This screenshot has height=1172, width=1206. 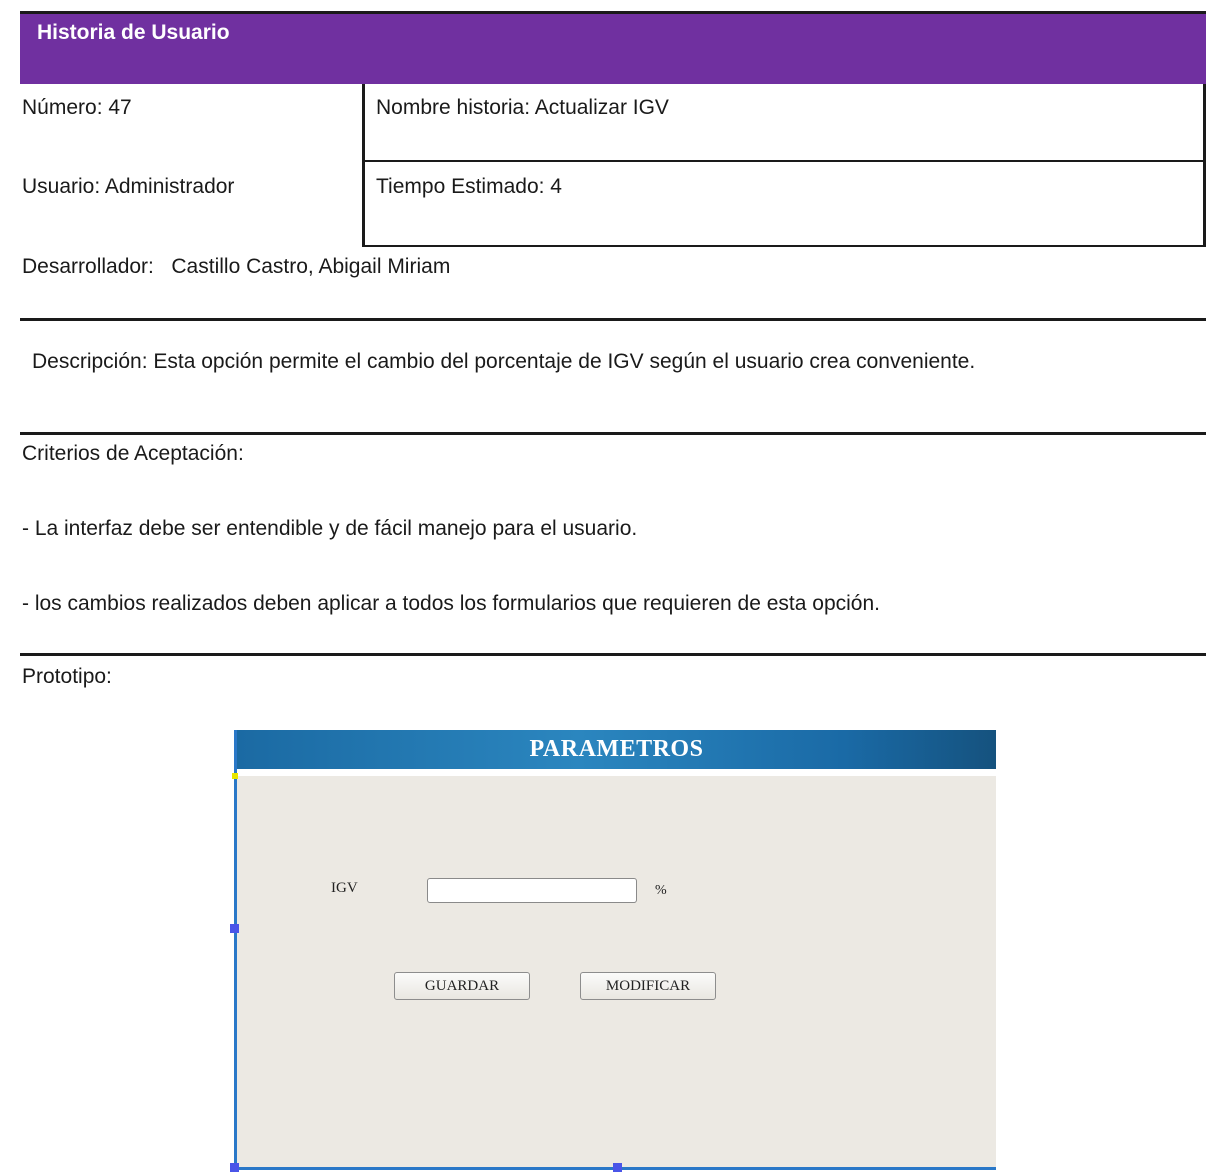 I want to click on prototype-titlebar: PARAMETROS, so click(x=616, y=749).